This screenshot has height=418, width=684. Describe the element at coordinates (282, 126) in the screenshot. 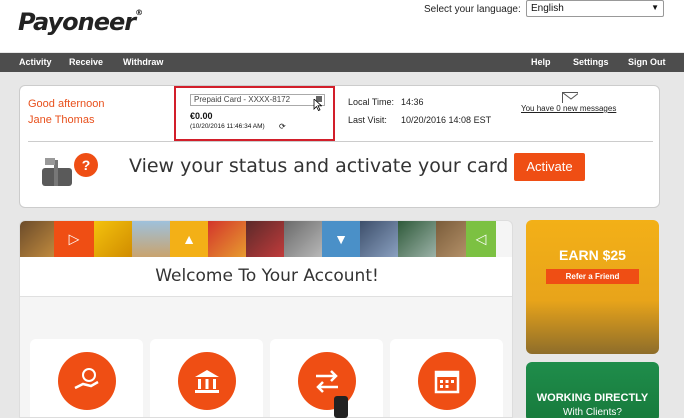

I see `refresh-icon: ⟳` at that location.